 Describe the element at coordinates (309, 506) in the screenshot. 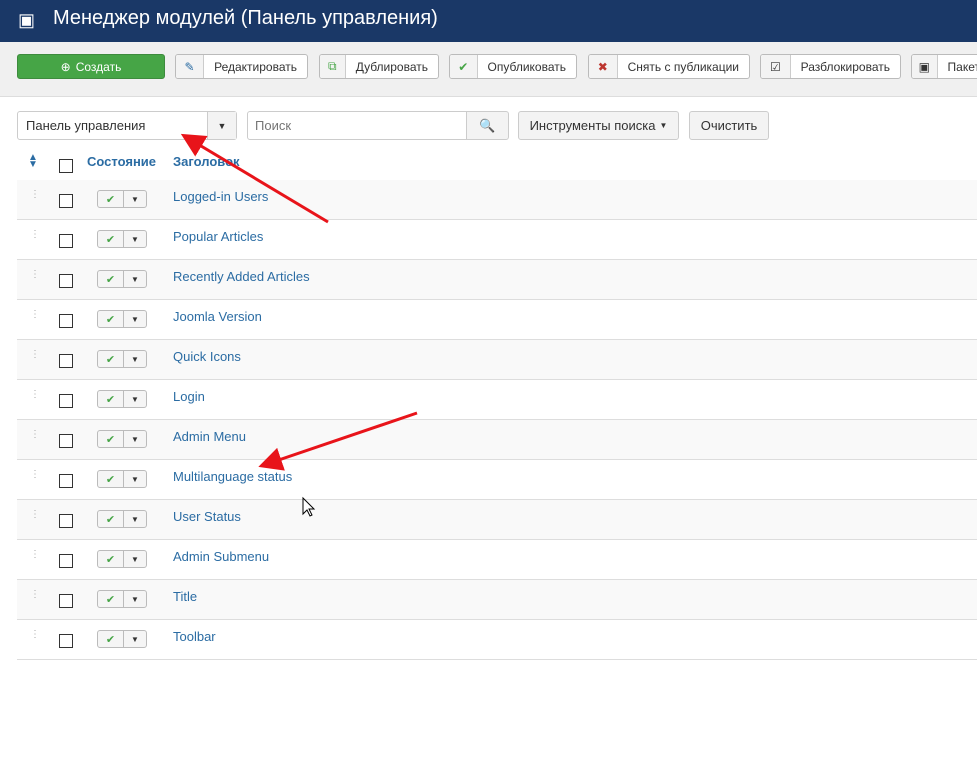

I see `mouse-cursor-icon` at that location.